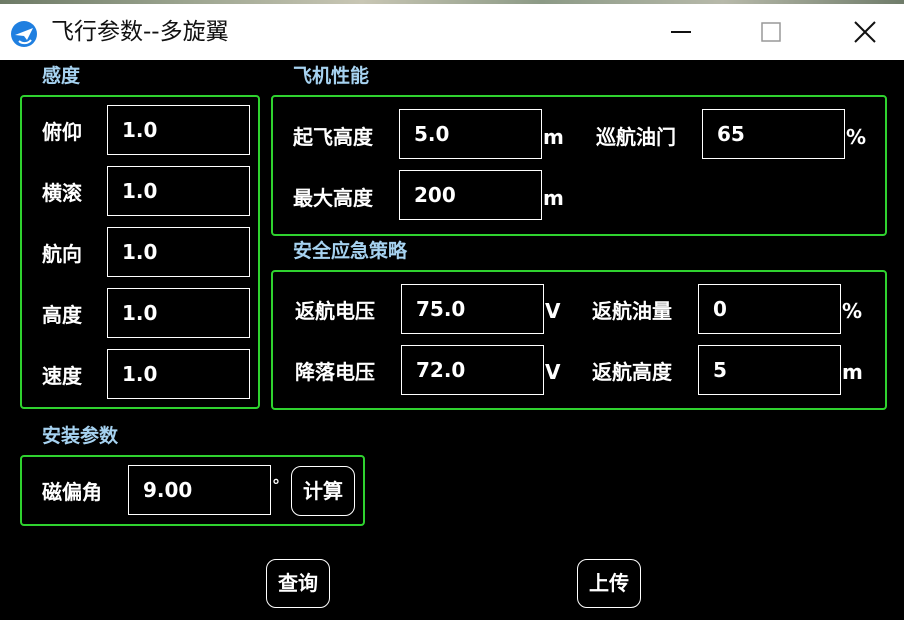  I want to click on mag-declination-field: 9.00, so click(199, 490).